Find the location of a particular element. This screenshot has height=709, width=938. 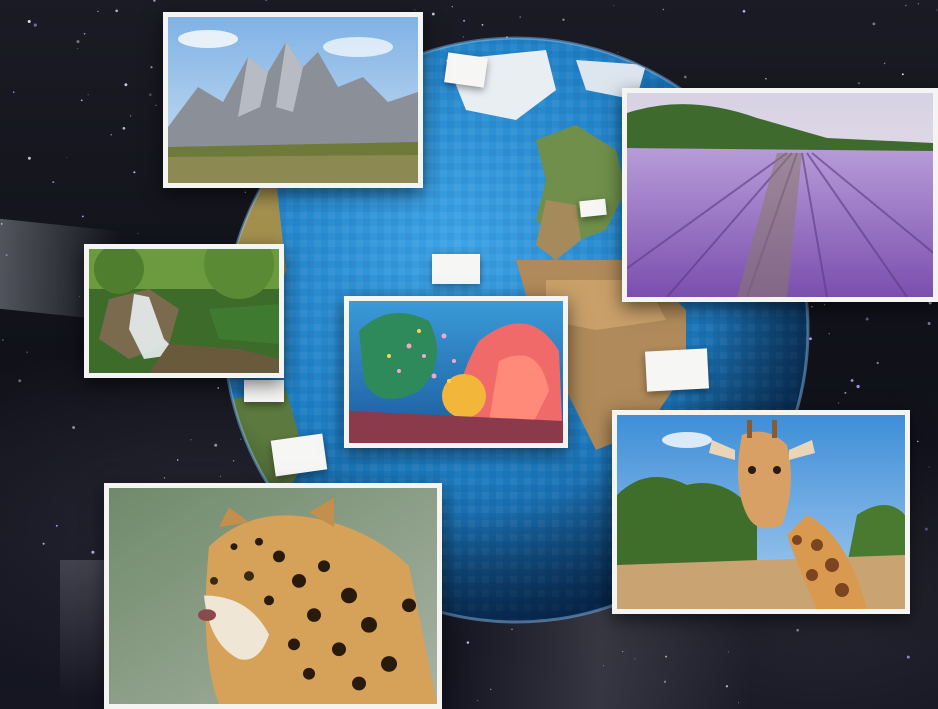

photo-coral-reef is located at coordinates (456, 372).